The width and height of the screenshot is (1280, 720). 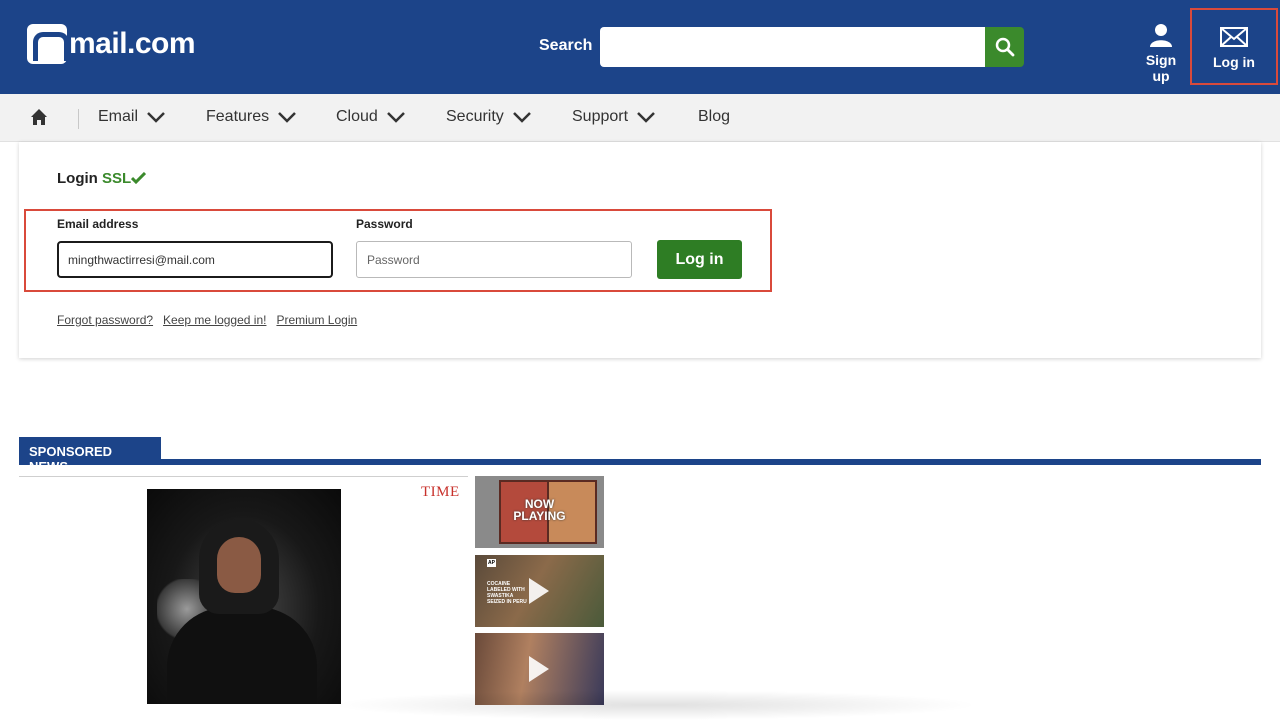 What do you see at coordinates (117, 178) in the screenshot?
I see `ssl-label: SSL` at bounding box center [117, 178].